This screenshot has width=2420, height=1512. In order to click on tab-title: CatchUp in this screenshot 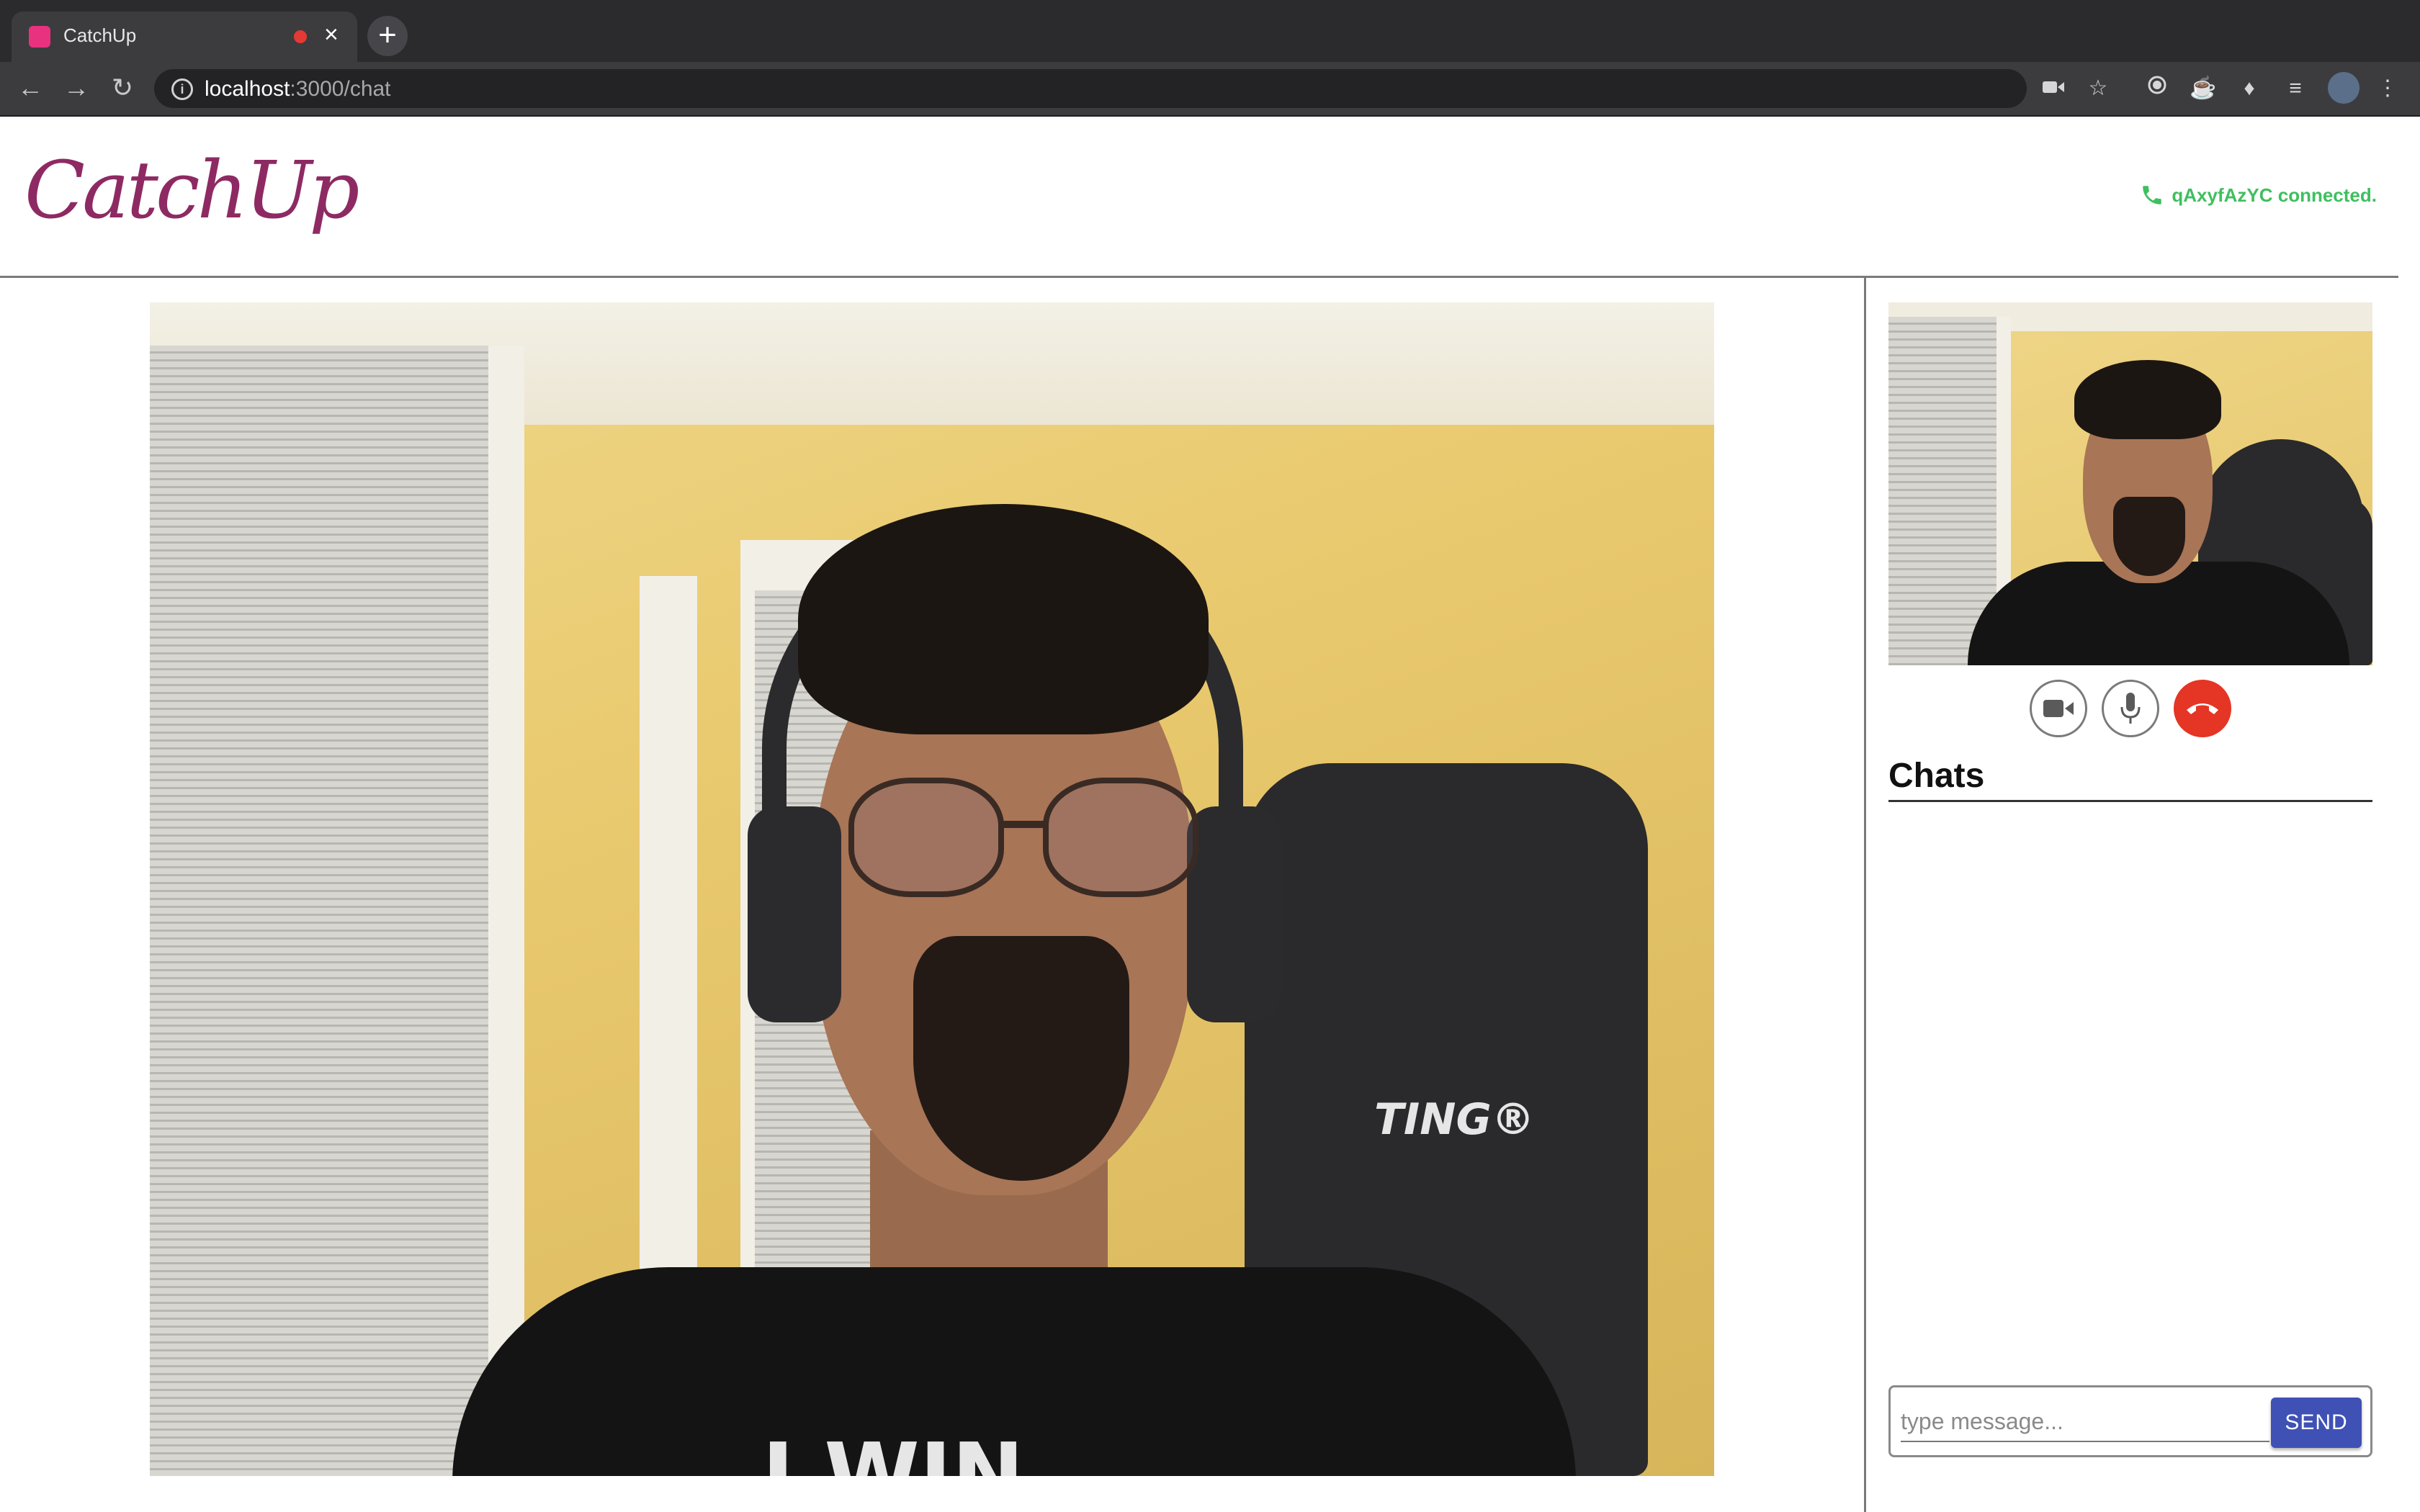, I will do `click(100, 35)`.